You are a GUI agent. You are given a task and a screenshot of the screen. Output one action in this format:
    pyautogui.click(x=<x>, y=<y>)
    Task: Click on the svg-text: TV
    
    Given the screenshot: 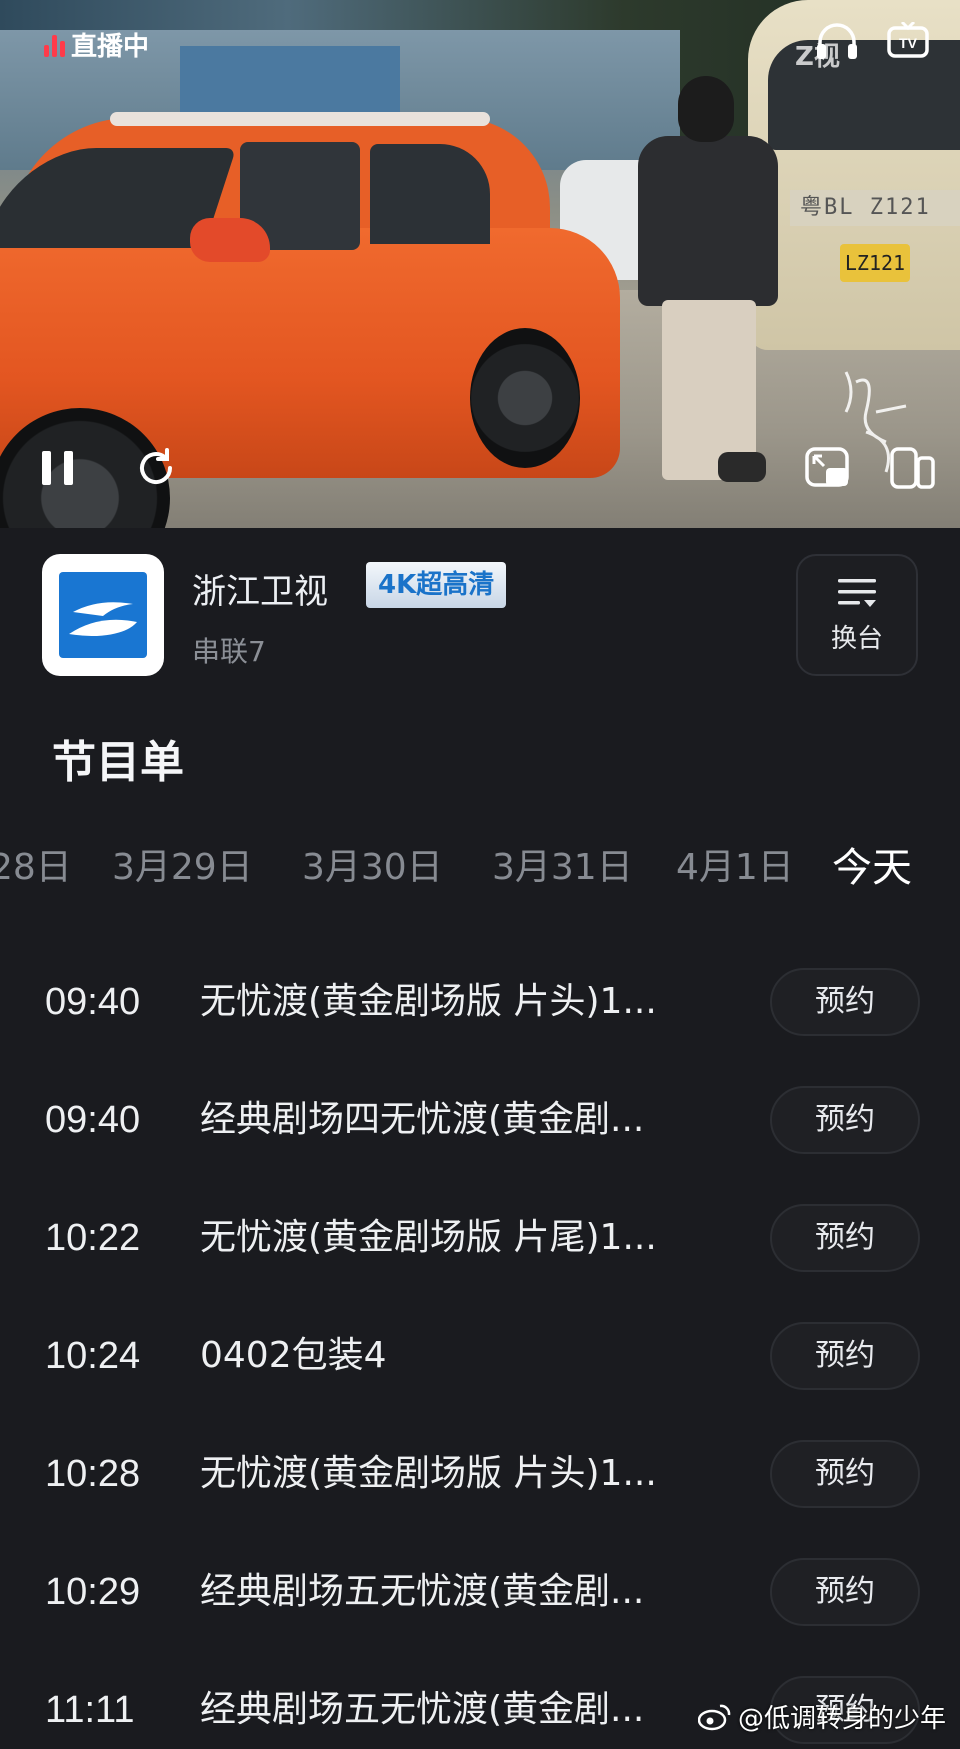 What is the action you would take?
    pyautogui.click(x=908, y=43)
    